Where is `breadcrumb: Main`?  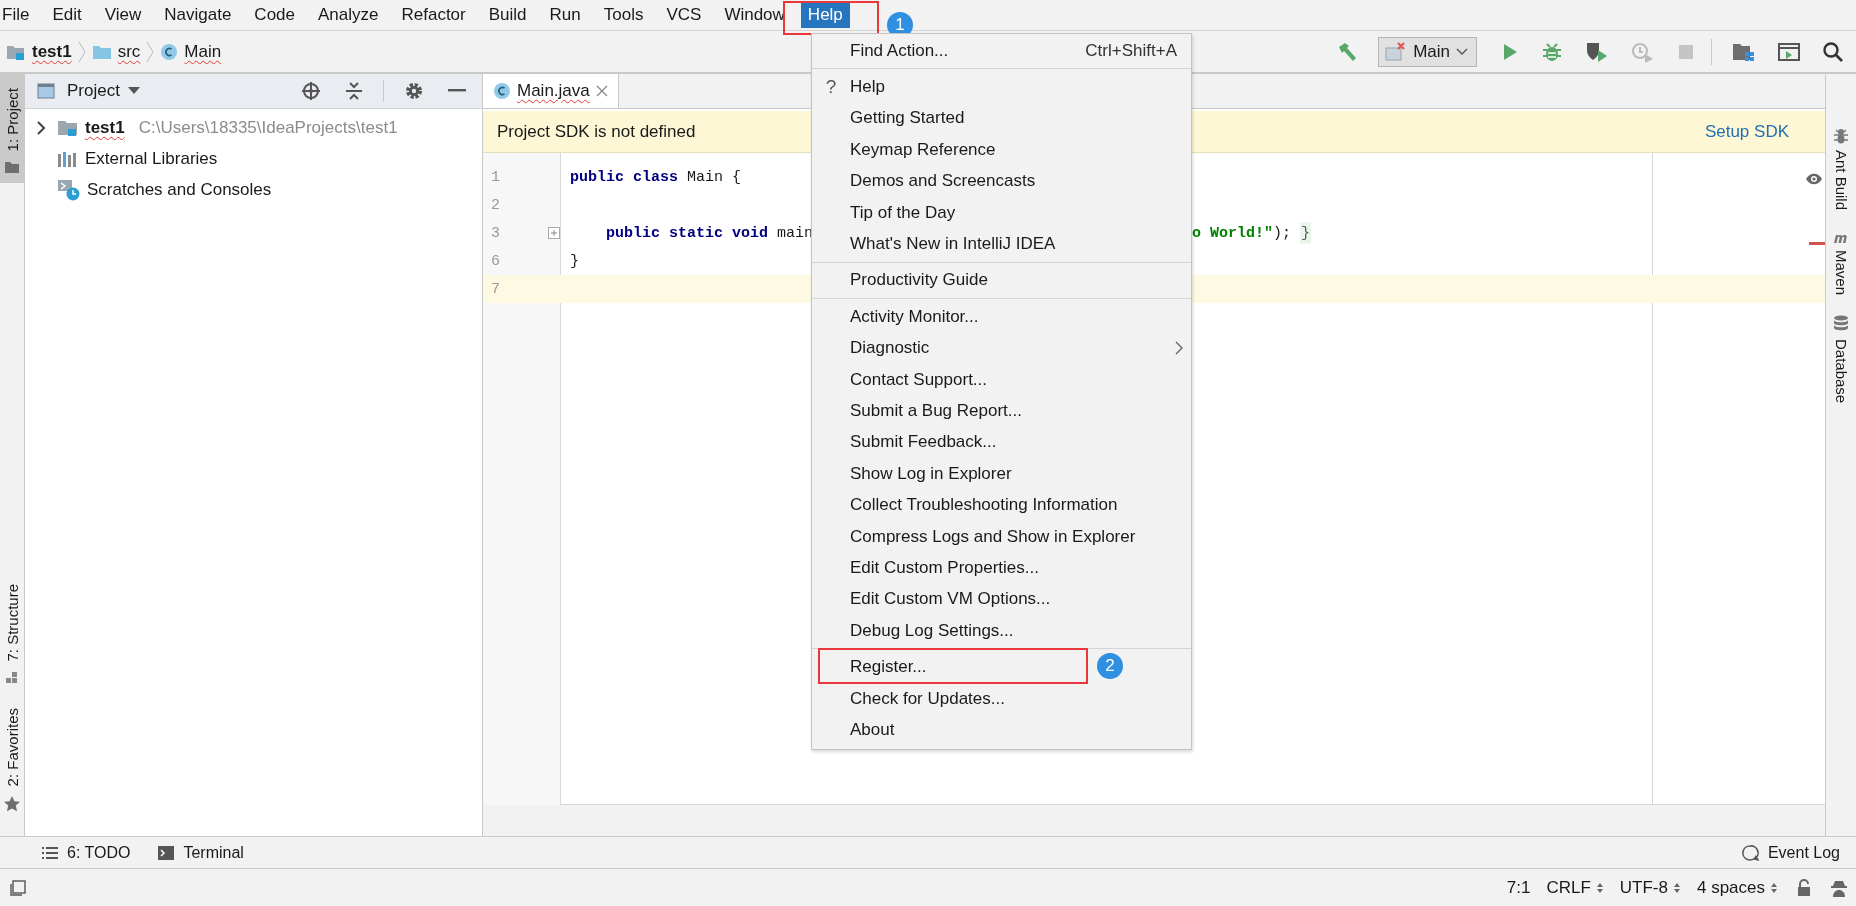
breadcrumb: Main is located at coordinates (203, 51).